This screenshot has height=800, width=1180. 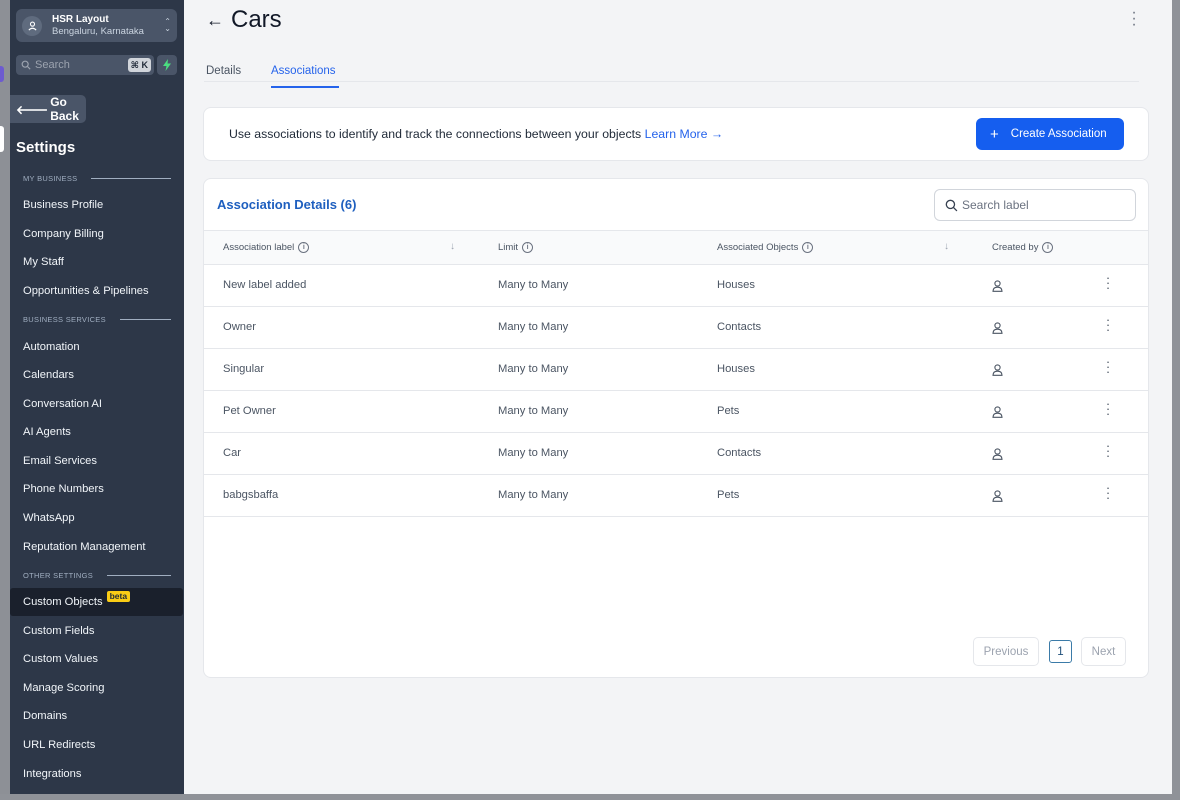 I want to click on page-title: Cars, so click(x=256, y=19).